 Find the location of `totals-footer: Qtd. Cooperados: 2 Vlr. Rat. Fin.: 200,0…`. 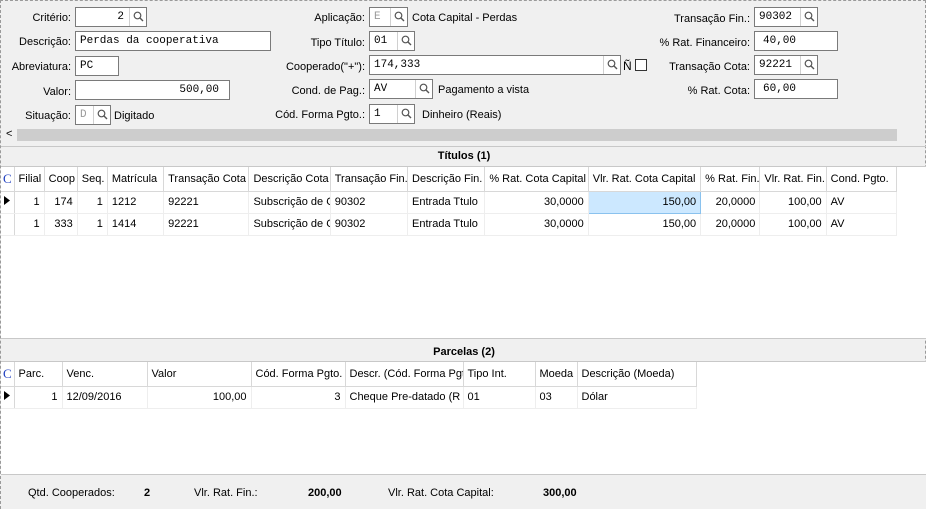

totals-footer: Qtd. Cooperados: 2 Vlr. Rat. Fin.: 200,0… is located at coordinates (463, 492).